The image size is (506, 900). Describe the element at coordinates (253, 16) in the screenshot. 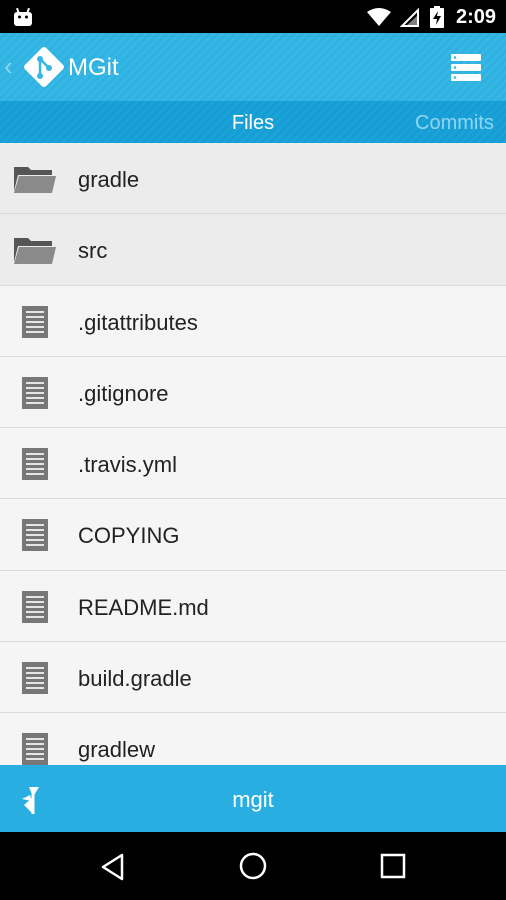

I see `status-bar: 2:09` at that location.